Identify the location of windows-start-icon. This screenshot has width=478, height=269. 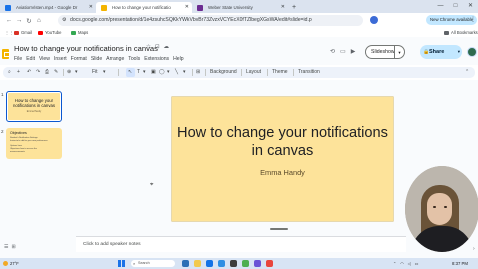
(121, 263).